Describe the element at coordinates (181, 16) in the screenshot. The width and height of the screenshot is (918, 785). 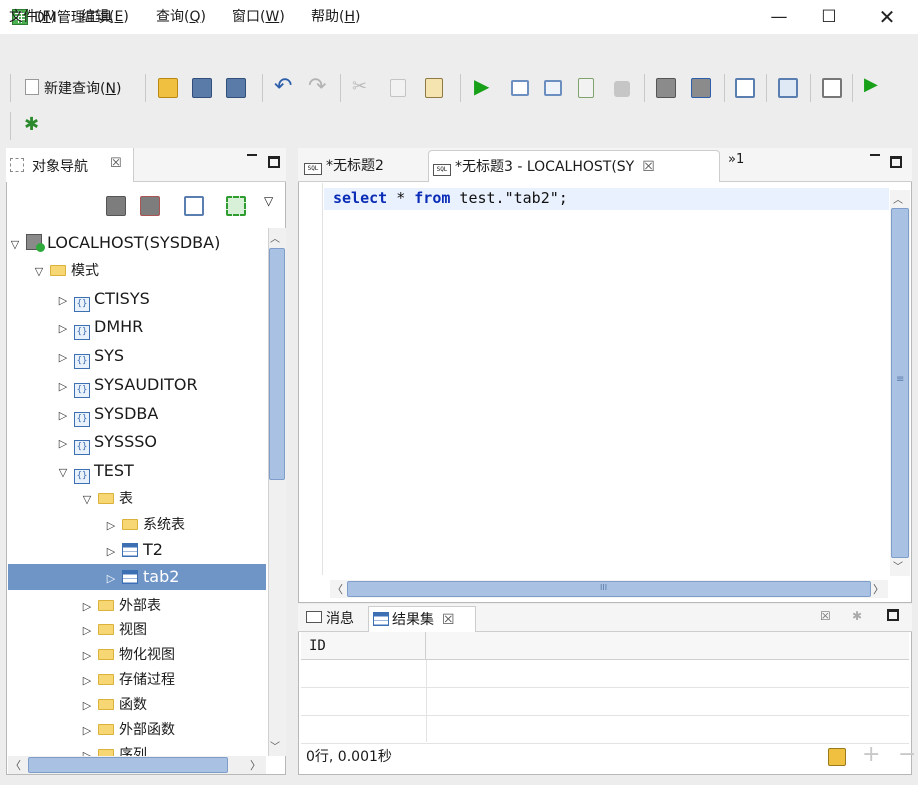
I see `menu-query: 查询(Q)` at that location.